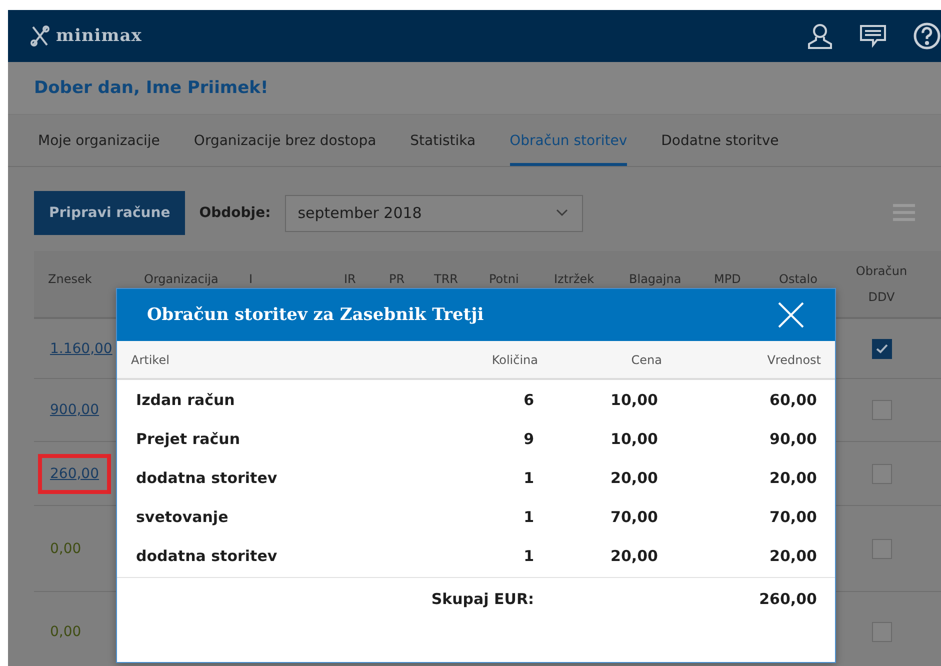 This screenshot has width=941, height=666. Describe the element at coordinates (40, 36) in the screenshot. I see `scissors-logo-icon` at that location.